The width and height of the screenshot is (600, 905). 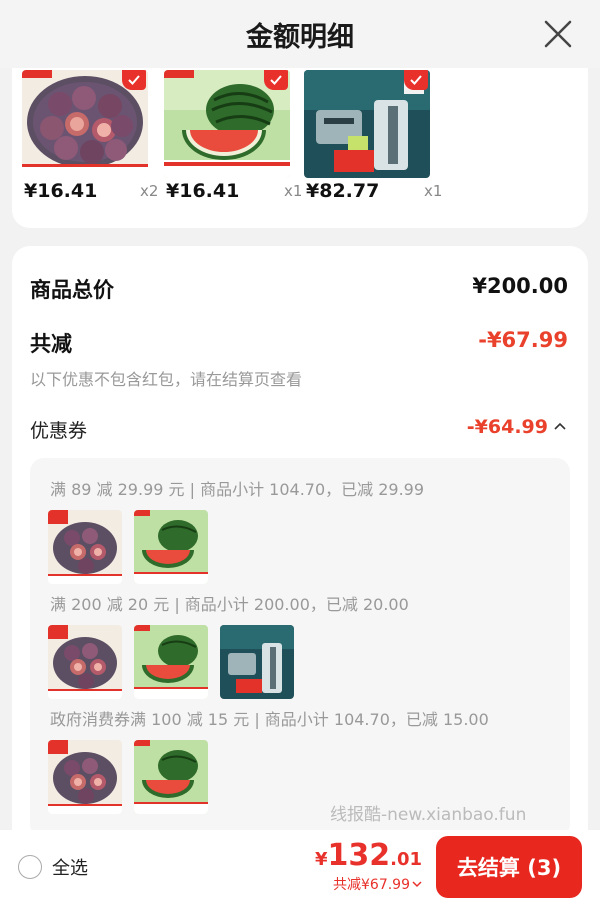 What do you see at coordinates (523, 340) in the screenshot?
I see `reduce-value: -¥67.99` at bounding box center [523, 340].